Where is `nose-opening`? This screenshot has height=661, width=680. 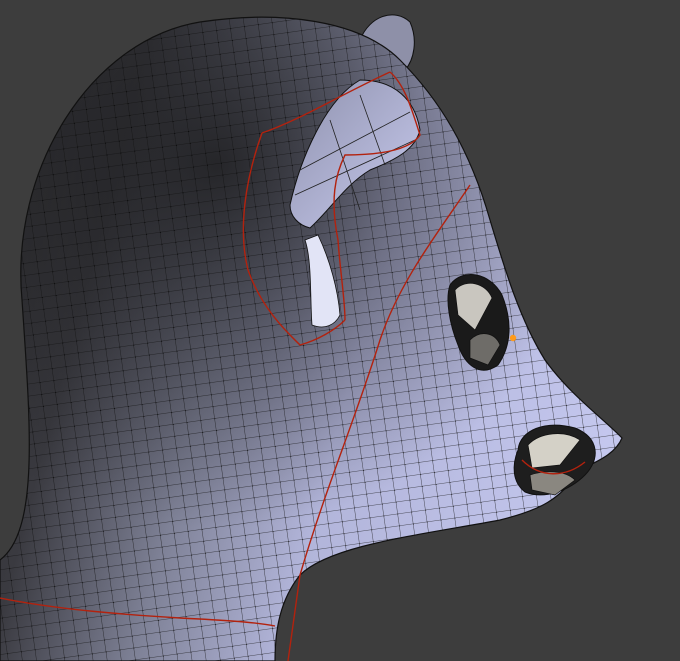 nose-opening is located at coordinates (554, 460).